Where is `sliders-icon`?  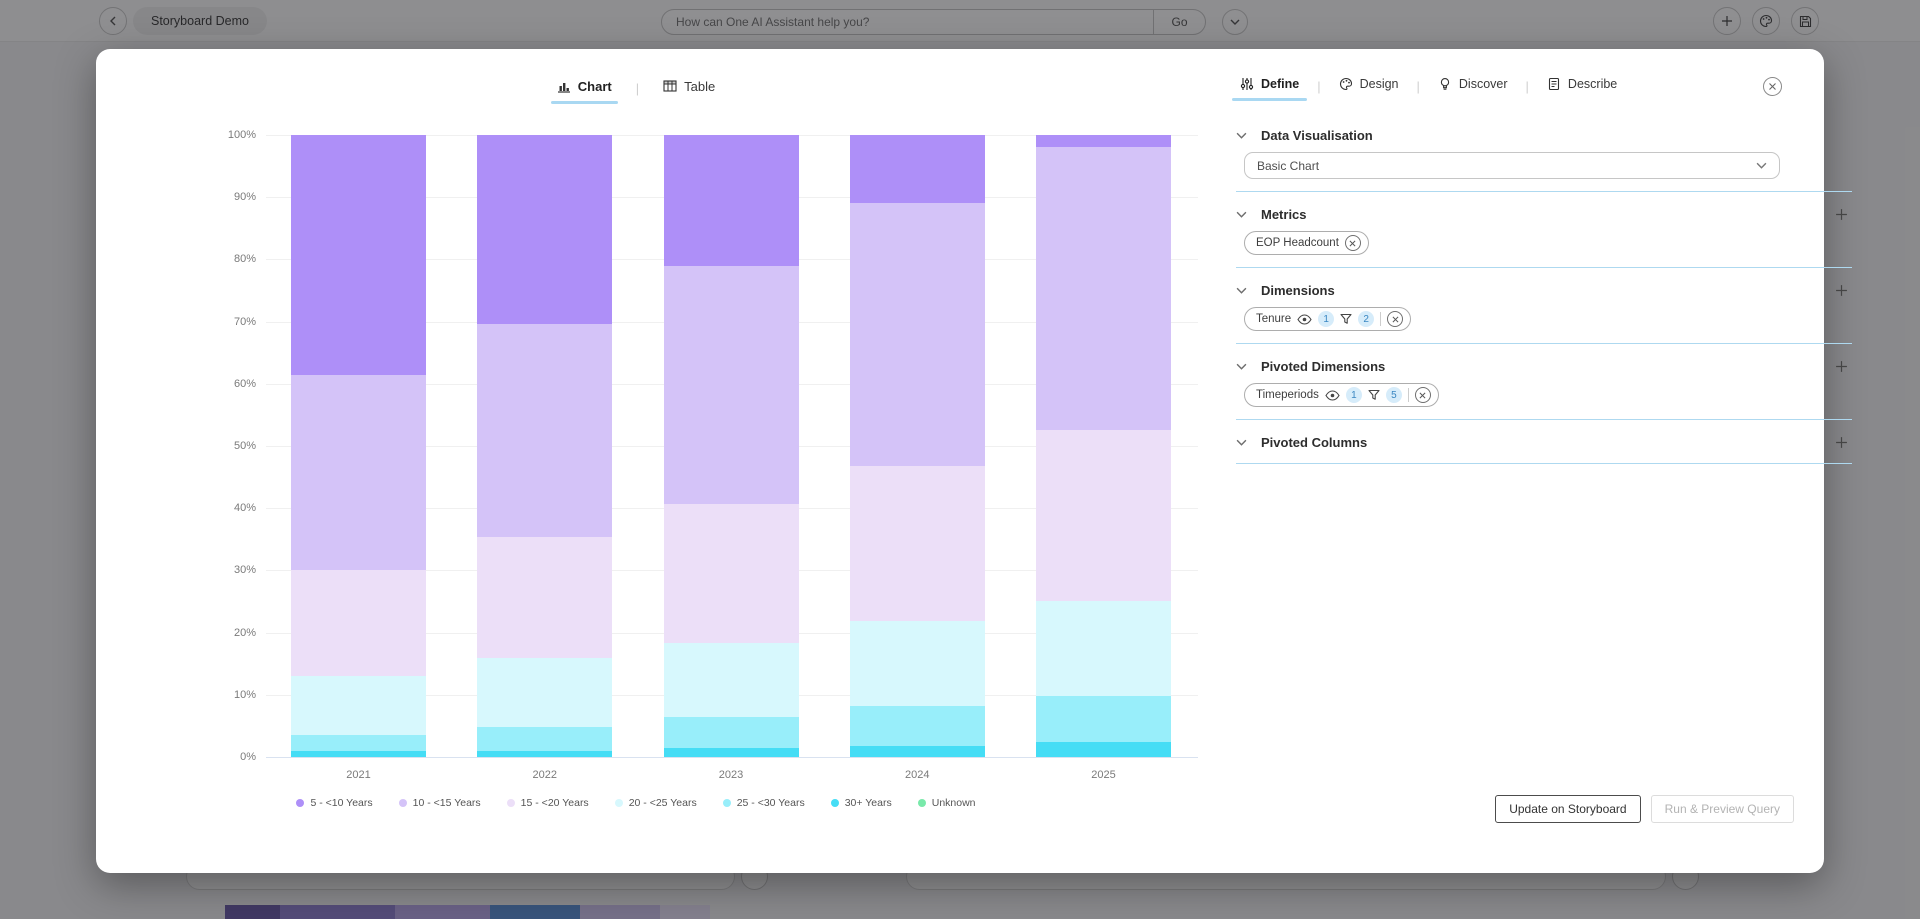
sliders-icon is located at coordinates (1247, 84).